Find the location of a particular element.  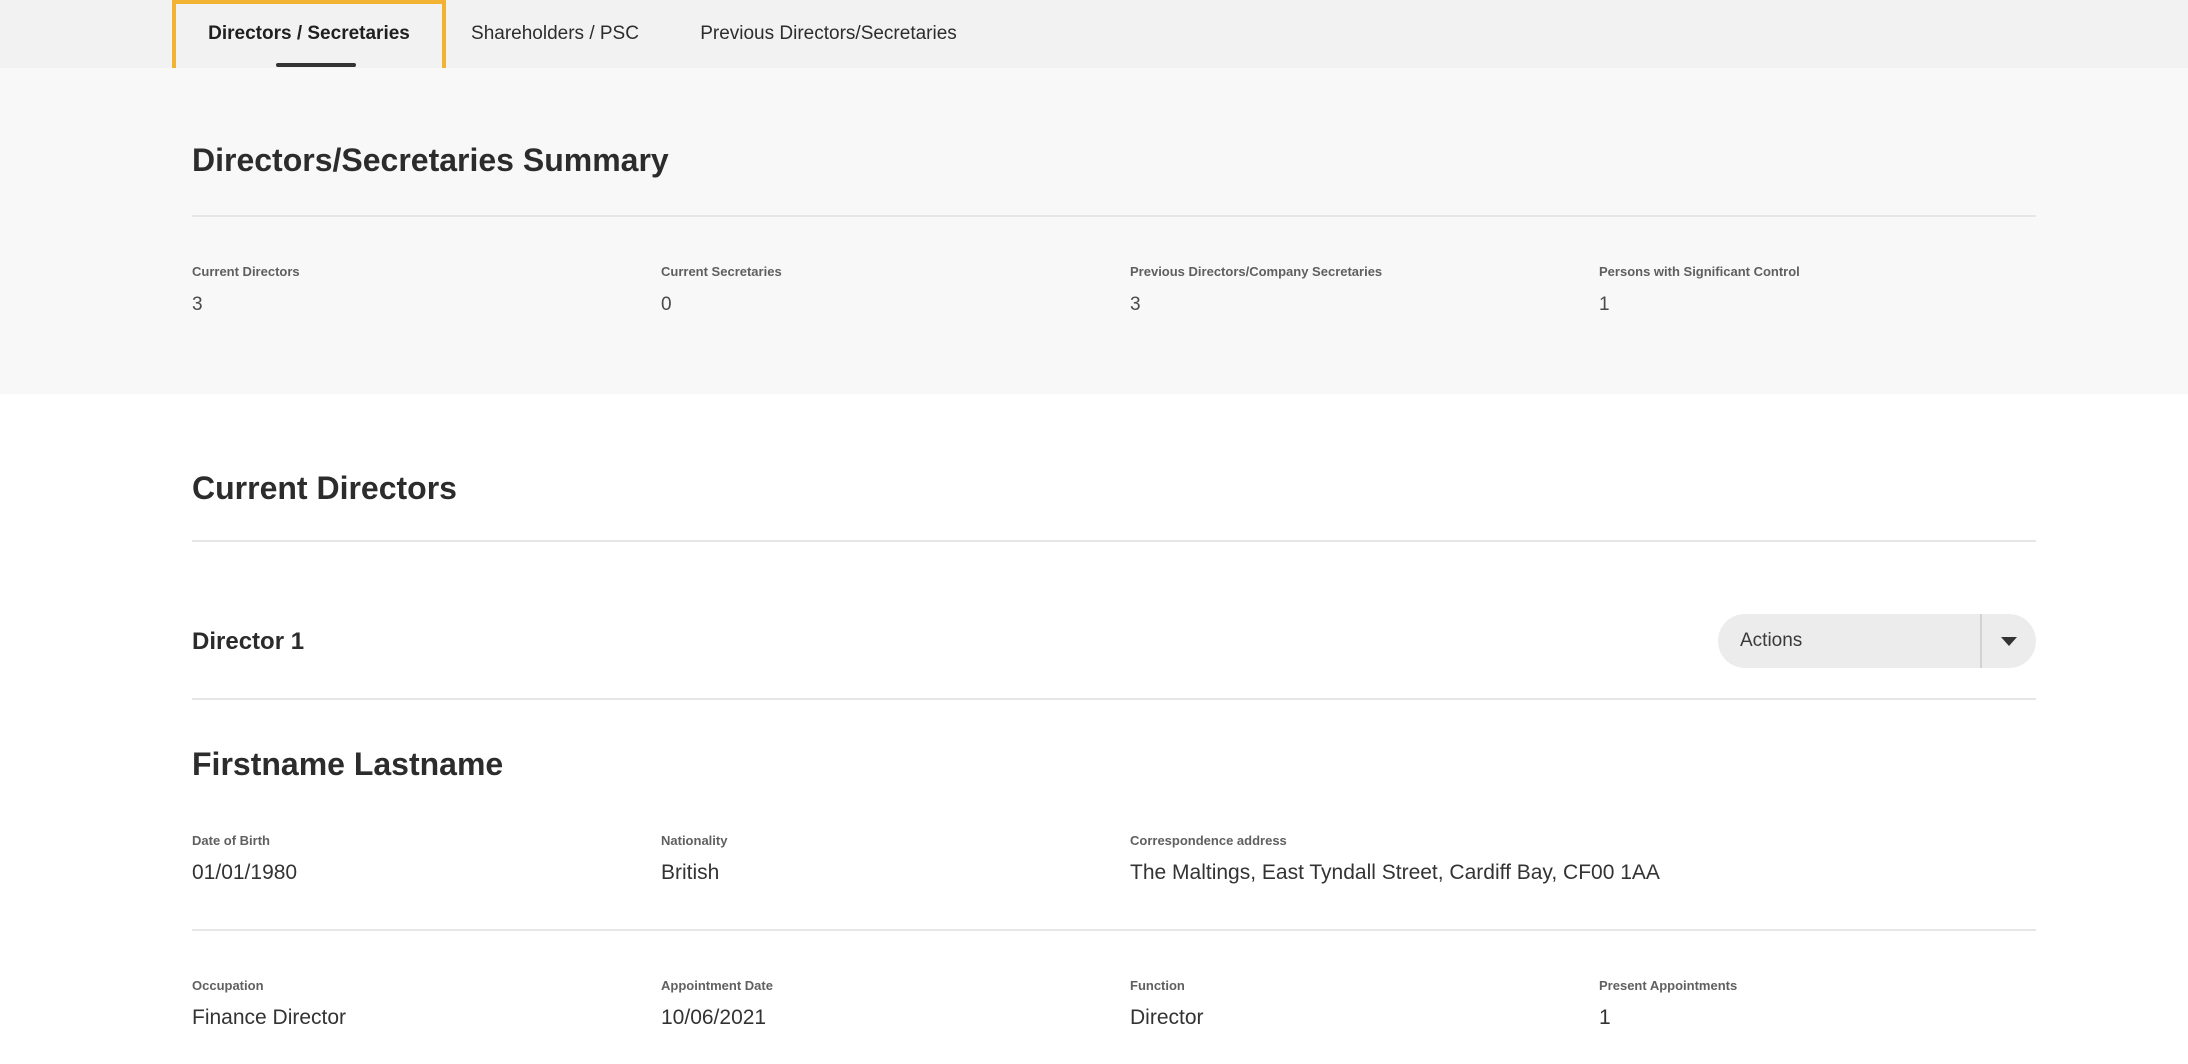

occupation-value: Finance Director is located at coordinates (269, 1017).